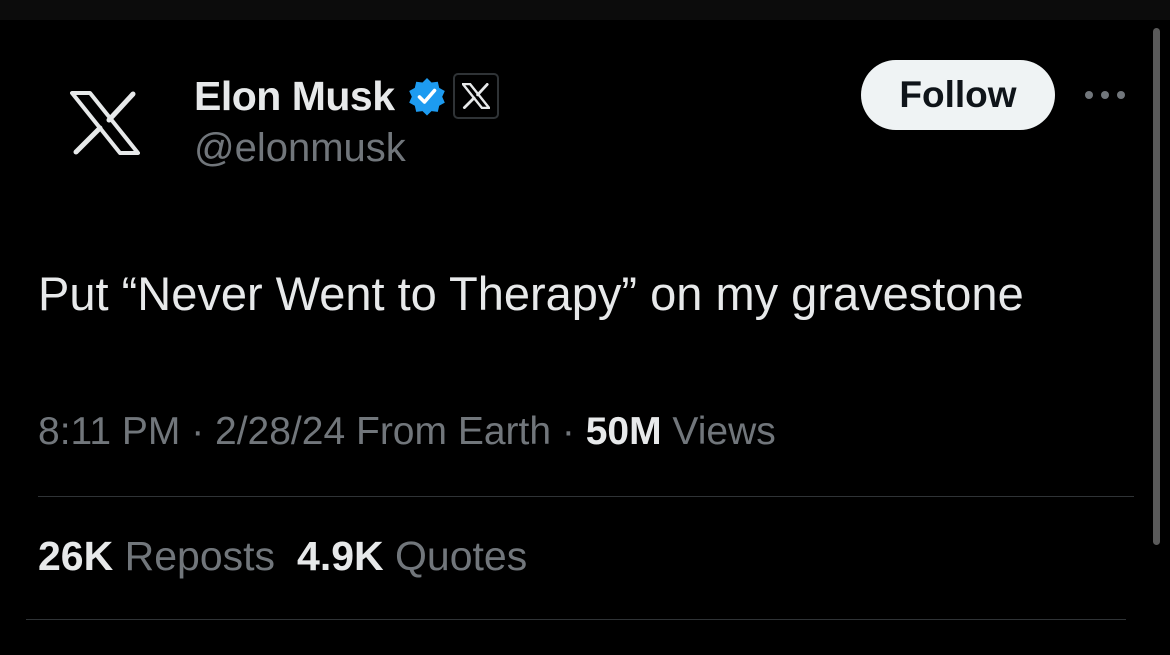 This screenshot has height=655, width=1170. What do you see at coordinates (294, 96) in the screenshot?
I see `author-display-name: Elon Musk` at bounding box center [294, 96].